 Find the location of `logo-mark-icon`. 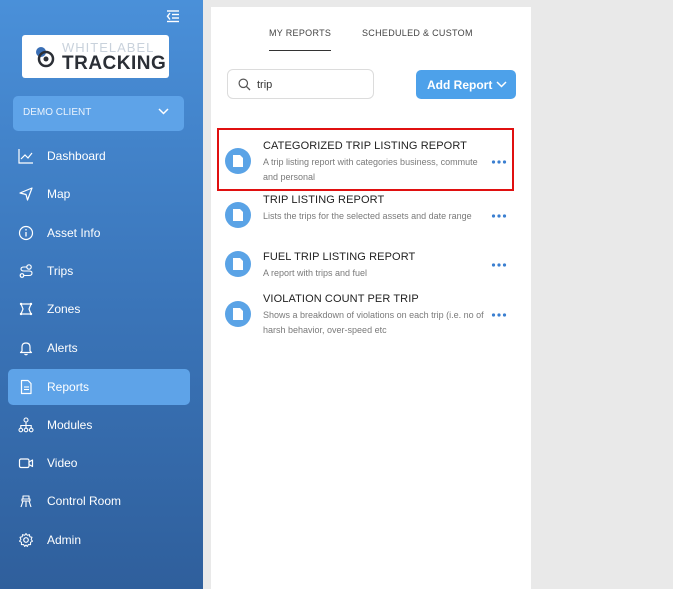

logo-mark-icon is located at coordinates (45, 57).